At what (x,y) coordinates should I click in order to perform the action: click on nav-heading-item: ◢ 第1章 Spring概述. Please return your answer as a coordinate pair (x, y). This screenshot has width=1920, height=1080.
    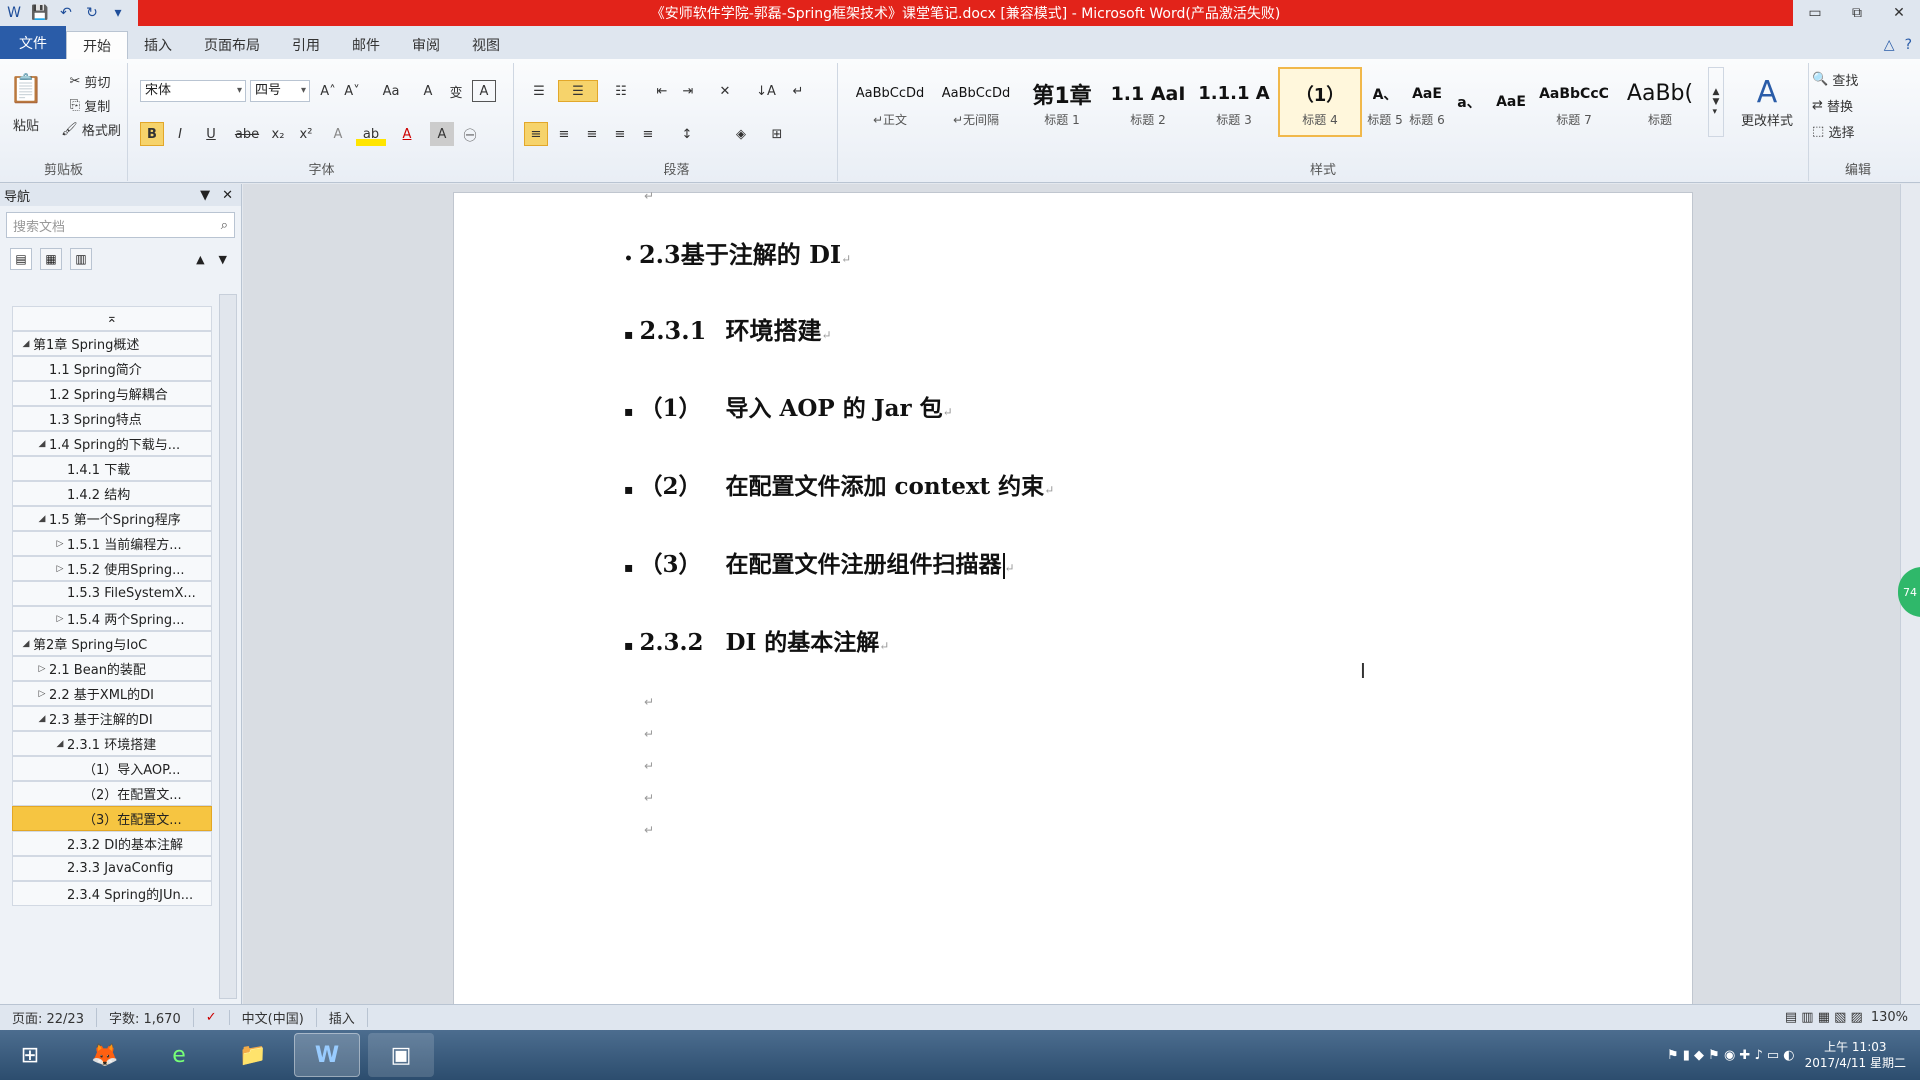
    Looking at the image, I should click on (112, 343).